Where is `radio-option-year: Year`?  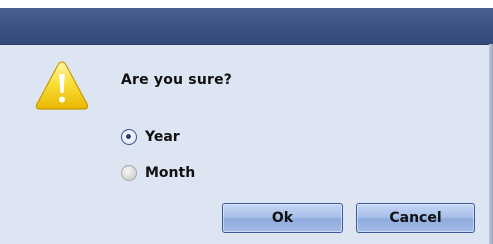
radio-option-year: Year is located at coordinates (150, 137).